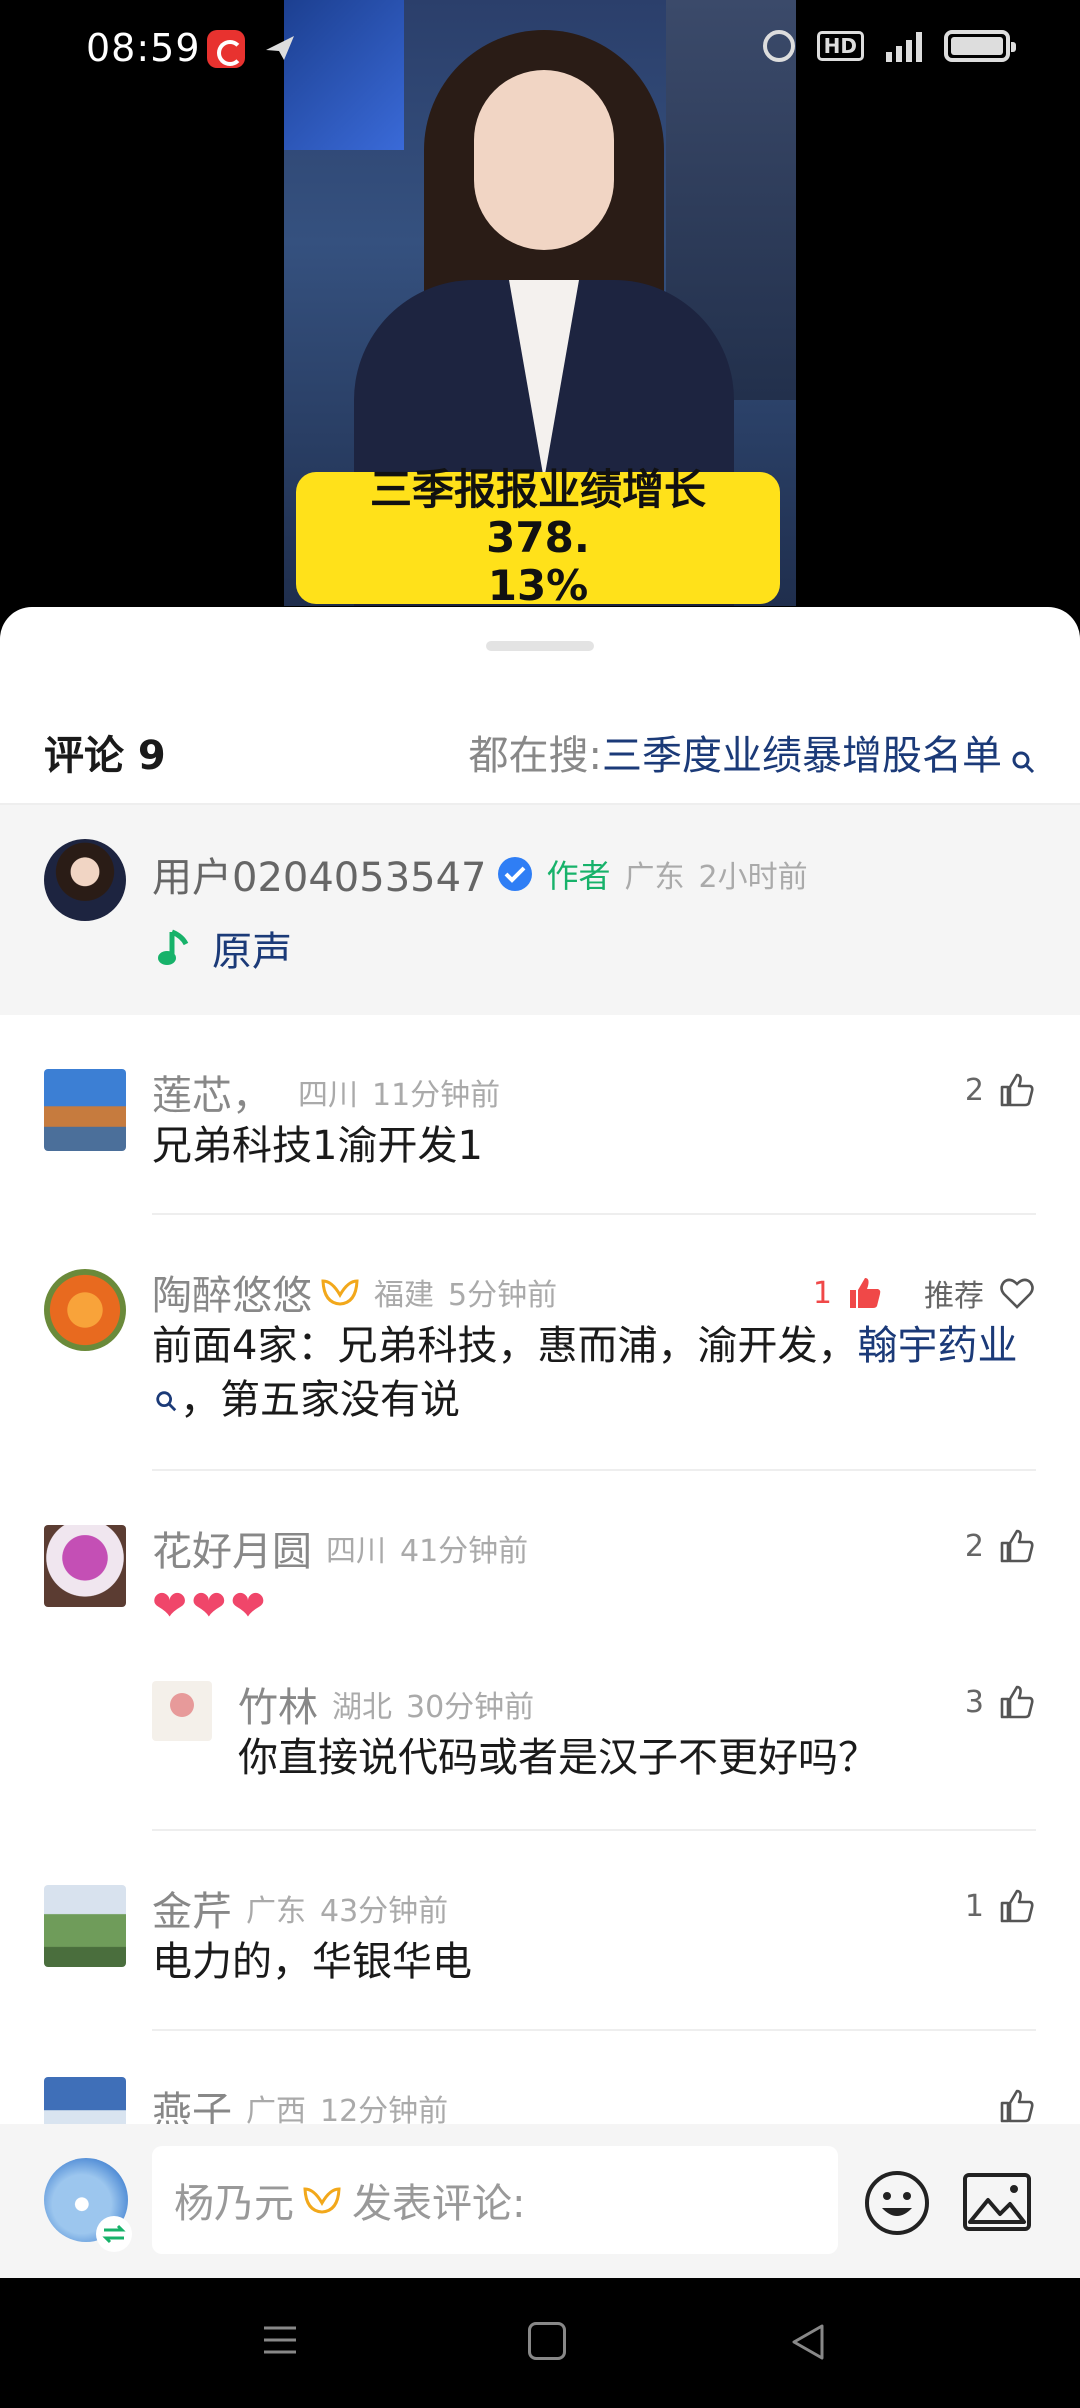 The width and height of the screenshot is (1080, 2408). I want to click on comment-time: 11分钟前, so click(436, 1095).